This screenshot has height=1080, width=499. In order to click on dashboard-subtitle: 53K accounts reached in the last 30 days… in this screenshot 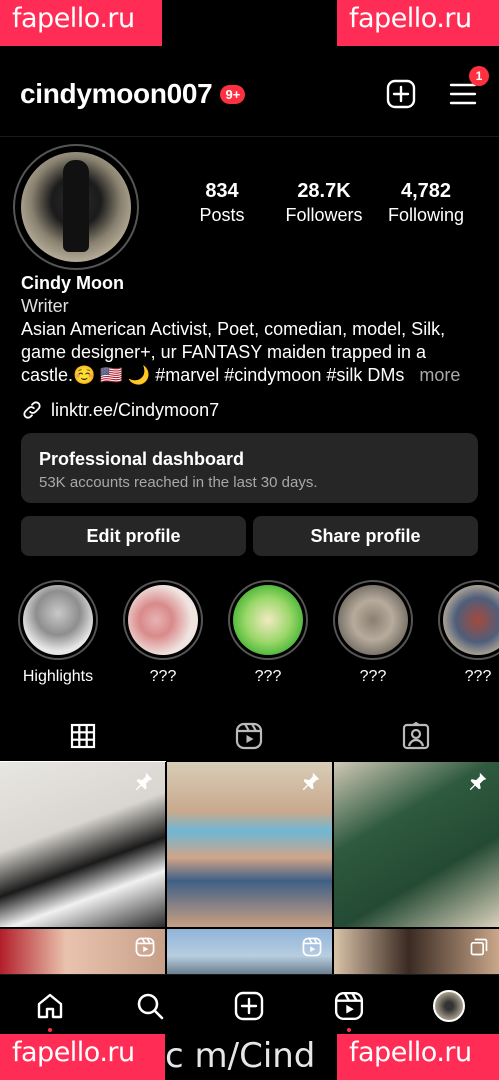, I will do `click(178, 482)`.